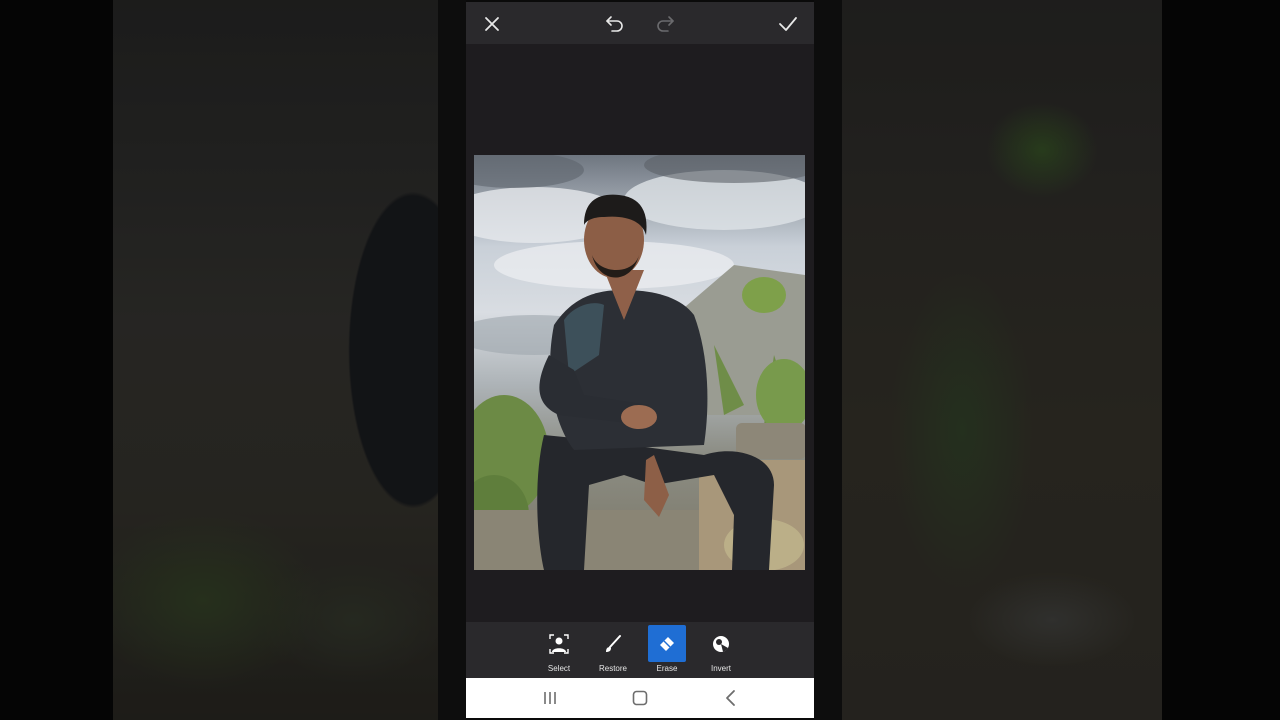  I want to click on tool-label-select: Select, so click(559, 668).